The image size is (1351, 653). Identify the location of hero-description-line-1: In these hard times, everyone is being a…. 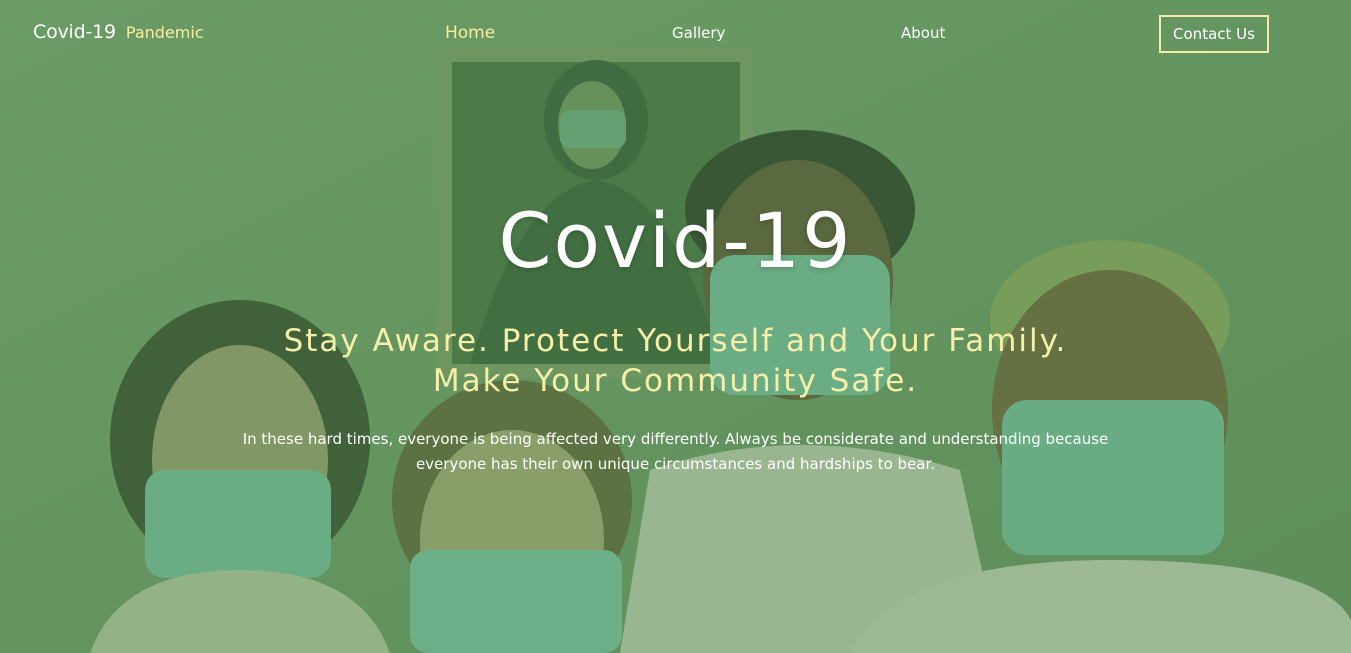
(675, 439).